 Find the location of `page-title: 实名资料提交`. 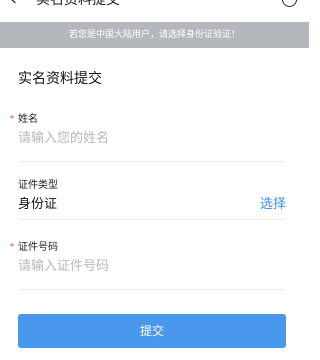

page-title: 实名资料提交 is located at coordinates (78, 4).